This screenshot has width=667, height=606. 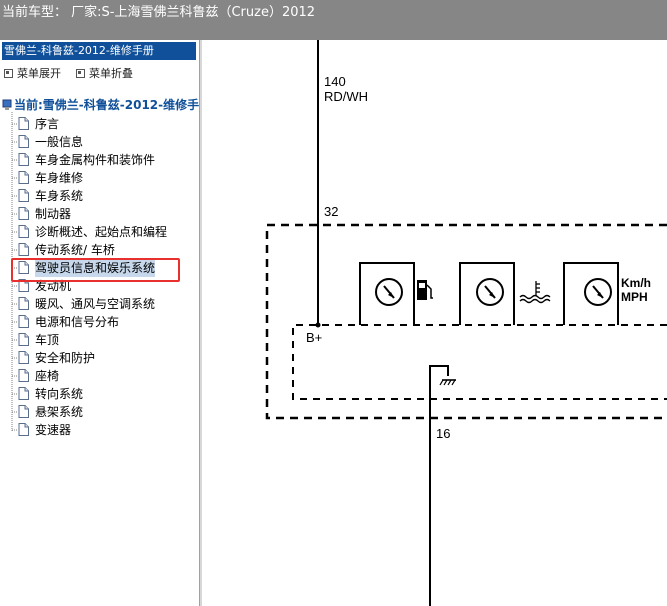 I want to click on connector-pin-bottom-label: 16, so click(x=443, y=433).